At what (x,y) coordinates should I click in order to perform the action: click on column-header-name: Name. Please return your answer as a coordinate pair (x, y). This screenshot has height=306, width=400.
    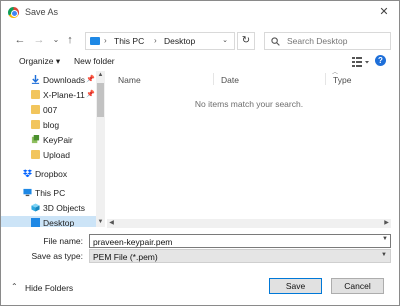
    Looking at the image, I should click on (129, 80).